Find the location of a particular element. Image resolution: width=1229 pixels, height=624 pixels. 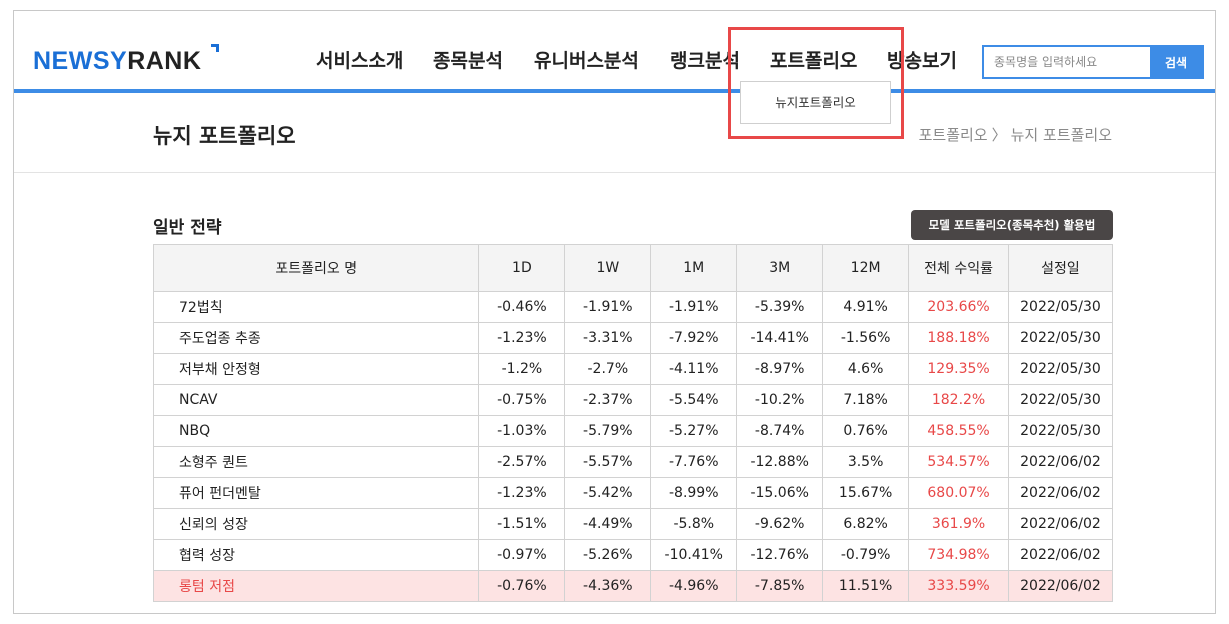

cell-12m: -1.56% is located at coordinates (866, 338).